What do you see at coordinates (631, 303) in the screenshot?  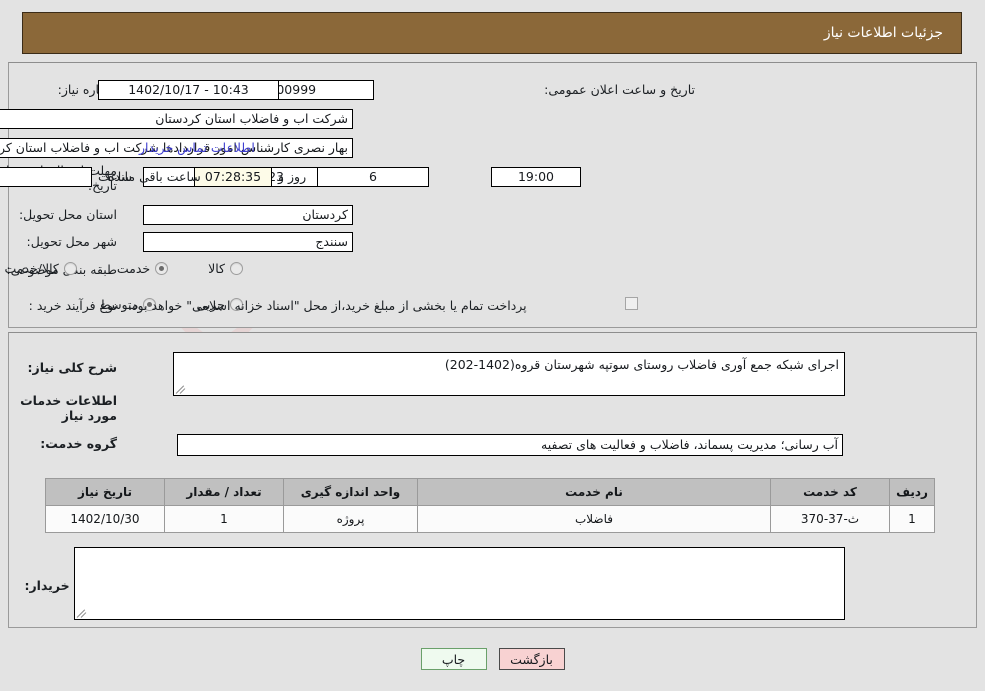 I see `treasury-checkbox` at bounding box center [631, 303].